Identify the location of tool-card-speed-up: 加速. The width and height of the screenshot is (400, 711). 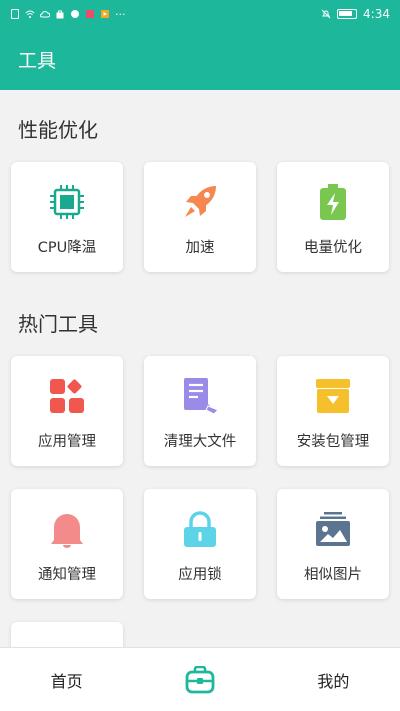
(200, 217).